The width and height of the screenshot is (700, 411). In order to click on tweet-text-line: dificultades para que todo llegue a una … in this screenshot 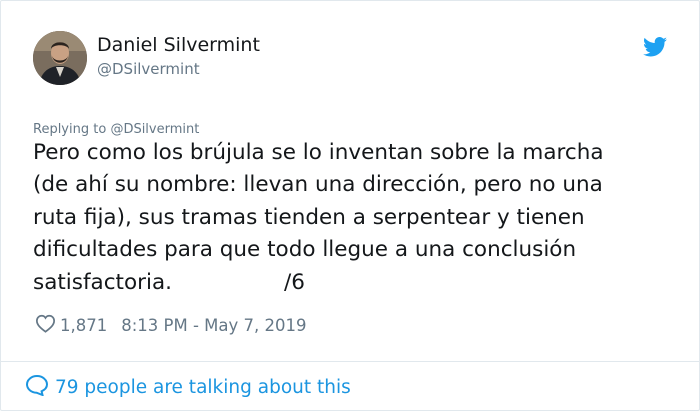, I will do `click(305, 250)`.